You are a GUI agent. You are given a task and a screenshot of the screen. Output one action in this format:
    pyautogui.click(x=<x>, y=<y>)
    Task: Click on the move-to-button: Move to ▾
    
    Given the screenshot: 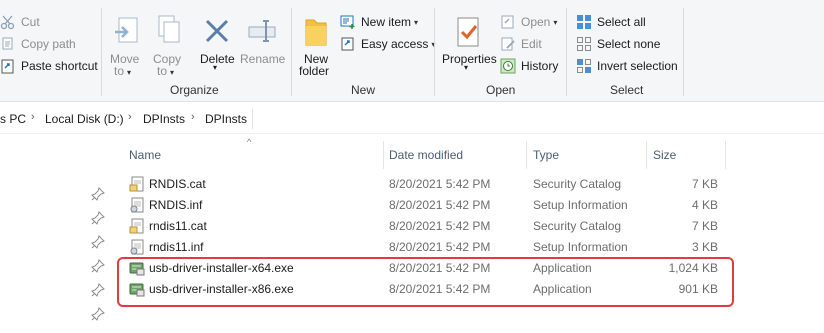 What is the action you would take?
    pyautogui.click(x=125, y=43)
    